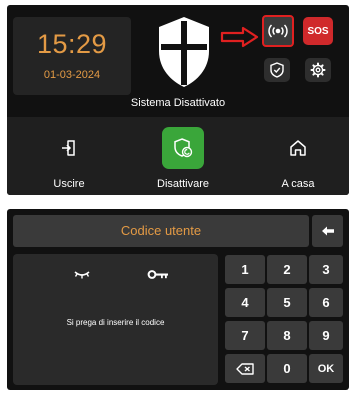  I want to click on backspace-icon, so click(245, 368).